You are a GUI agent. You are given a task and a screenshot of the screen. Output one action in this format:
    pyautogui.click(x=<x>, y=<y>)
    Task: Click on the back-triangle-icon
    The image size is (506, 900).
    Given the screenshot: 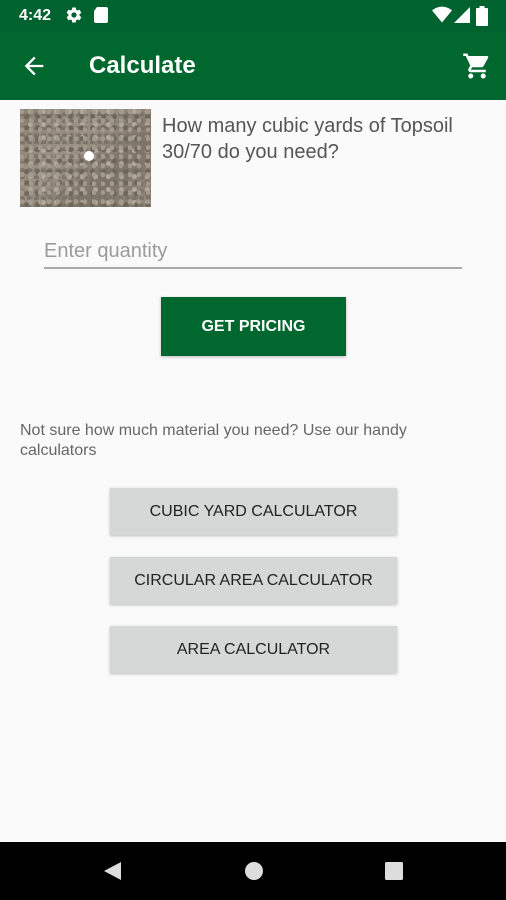 What is the action you would take?
    pyautogui.click(x=112, y=871)
    